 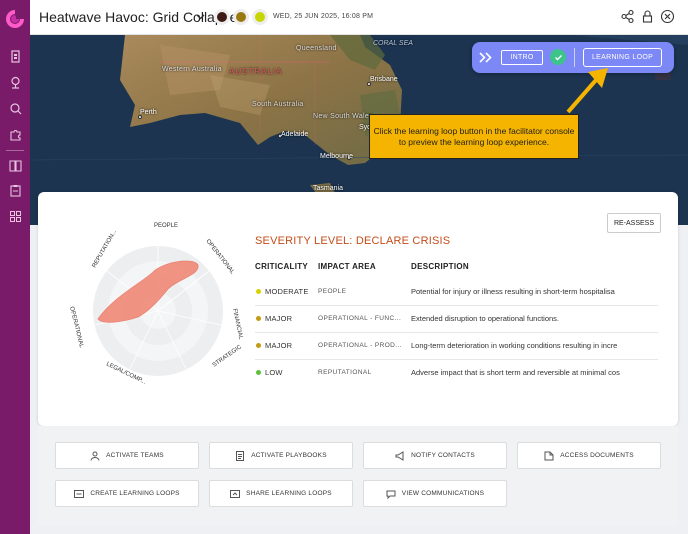 I want to click on column-header-criticality: CRITICALITY, so click(x=282, y=266).